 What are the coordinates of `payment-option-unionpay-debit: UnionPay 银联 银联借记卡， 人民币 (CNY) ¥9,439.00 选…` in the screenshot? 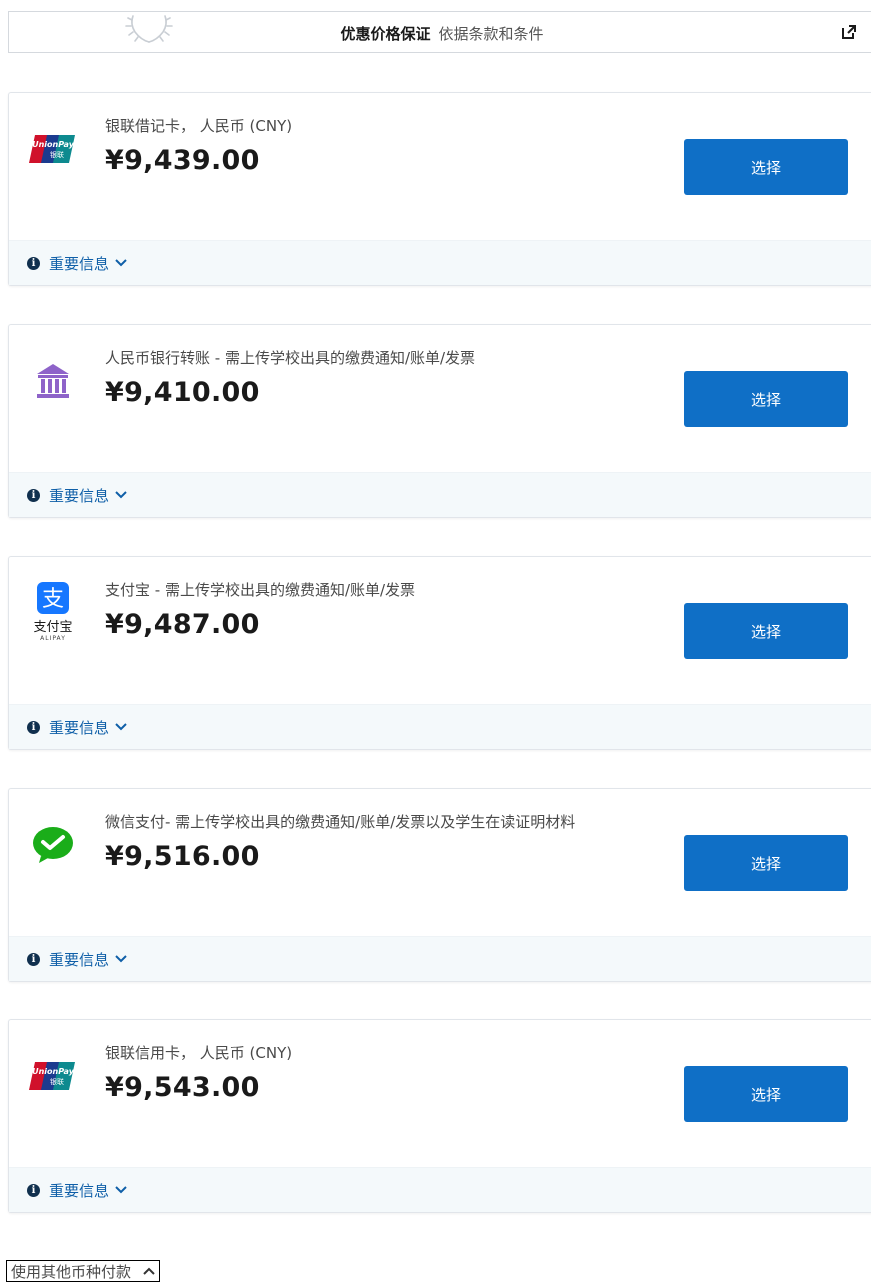 It's located at (439, 189).